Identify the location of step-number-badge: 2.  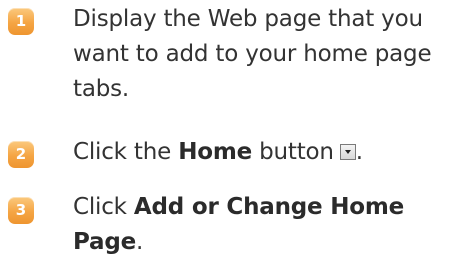
(21, 154).